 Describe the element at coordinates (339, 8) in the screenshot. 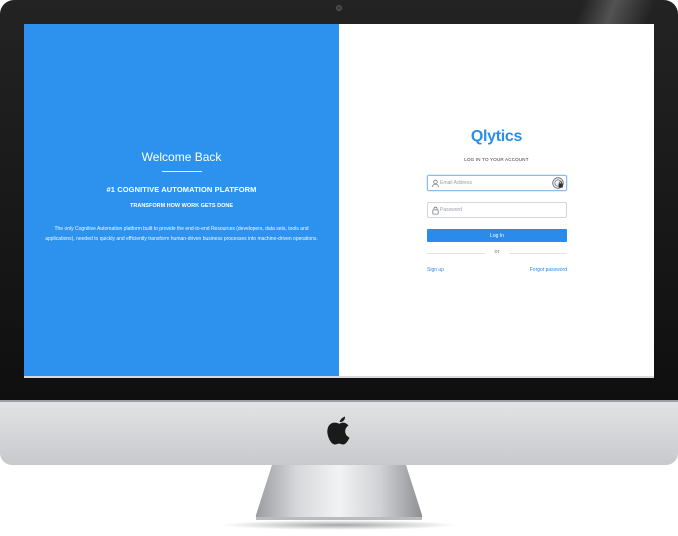

I see `camera-icon` at that location.